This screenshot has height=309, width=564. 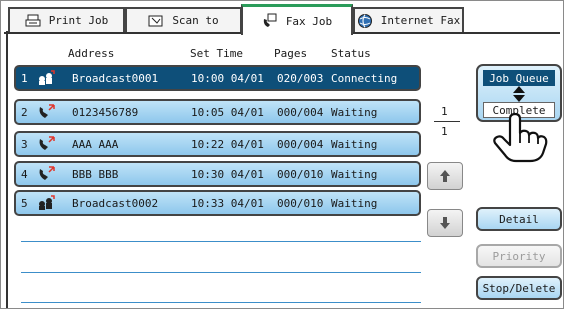 I want to click on job-row: 4 BBB BBB 10:30 04/01 000/010 Waiting, so click(x=217, y=174).